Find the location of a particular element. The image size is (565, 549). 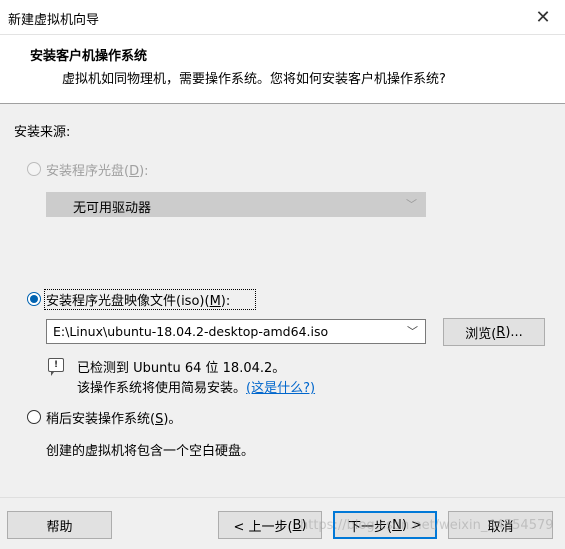

wizard-header: 安装客户机操作系统 虚拟机如同物理机，需要操作系统。您将如何安装客户机操作系统? is located at coordinates (282, 69).